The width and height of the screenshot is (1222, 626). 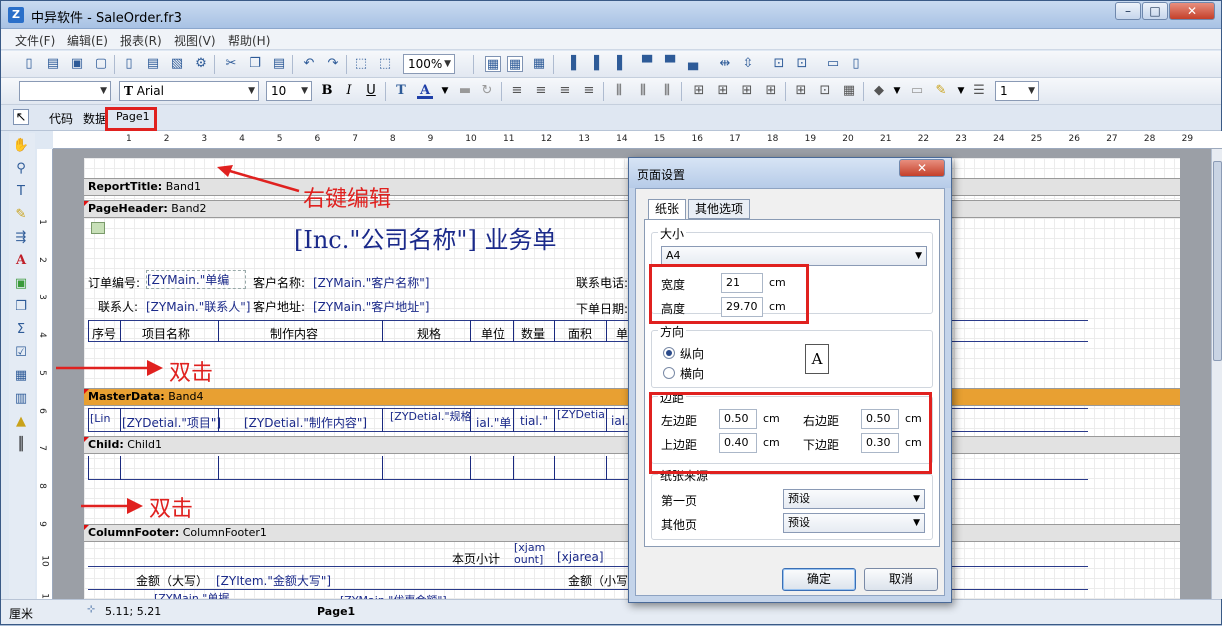 What do you see at coordinates (817, 359) in the screenshot?
I see `orientation-preview-icon: A` at bounding box center [817, 359].